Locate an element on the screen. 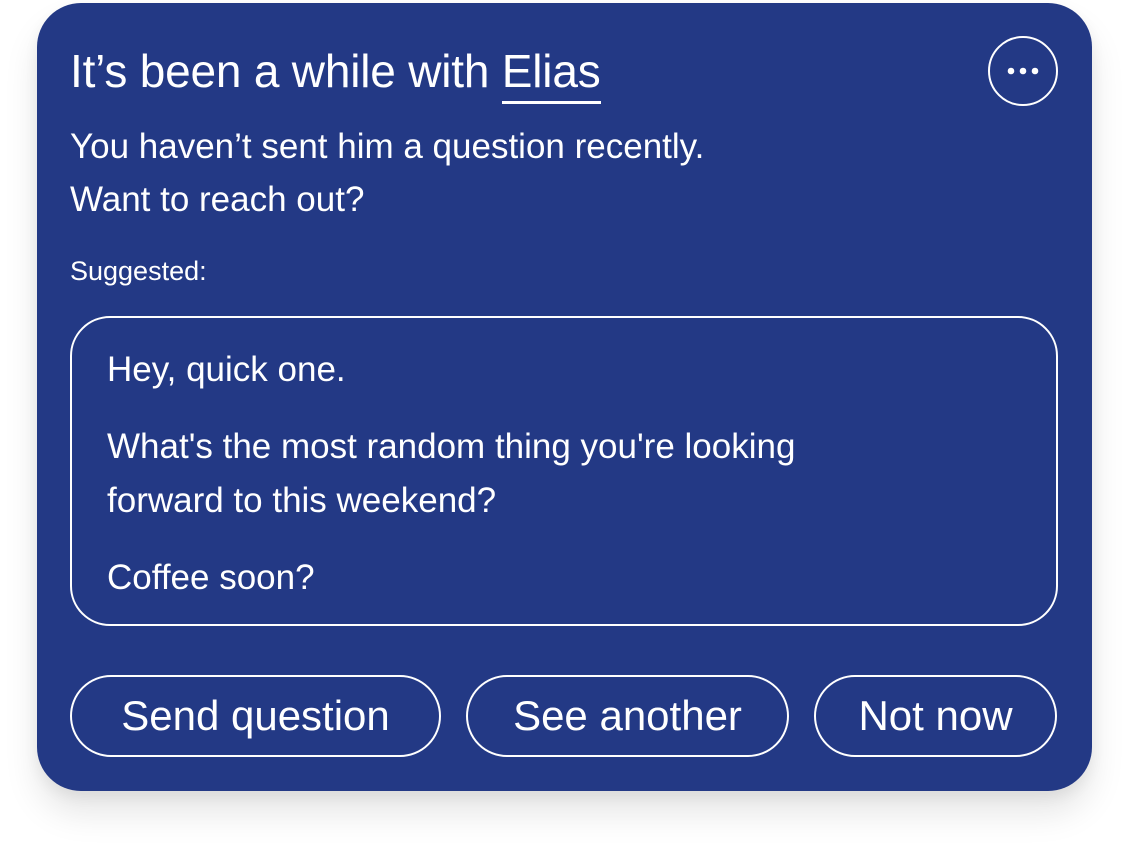 The image size is (1130, 868). suggested-message-line: Hey, quick one. is located at coordinates (226, 369).